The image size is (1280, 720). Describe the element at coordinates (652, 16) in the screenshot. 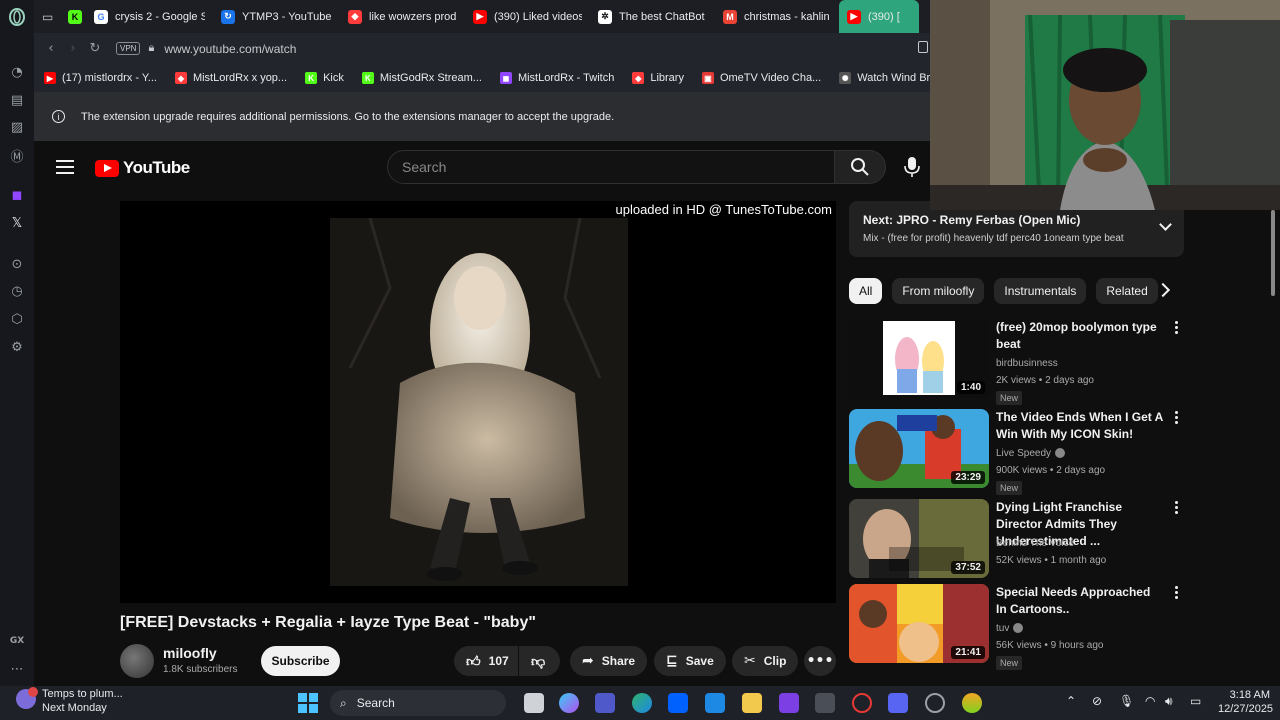

I see `browser-tab: ✲ The best ChatBot` at that location.